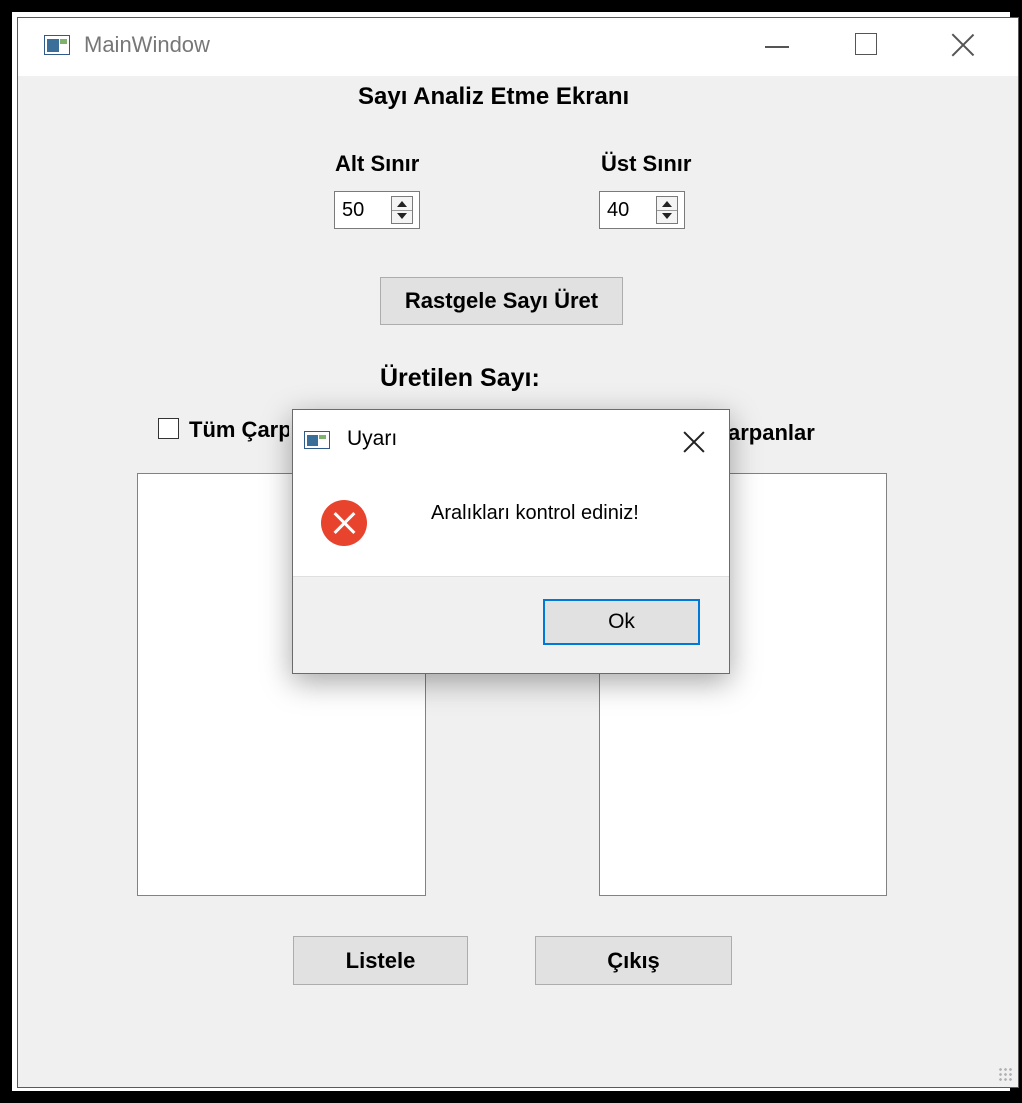 This screenshot has width=1022, height=1103. Describe the element at coordinates (511, 541) in the screenshot. I see `warning-dialog: Uyarı Aralıkları kontrol ediniz! Ok` at that location.